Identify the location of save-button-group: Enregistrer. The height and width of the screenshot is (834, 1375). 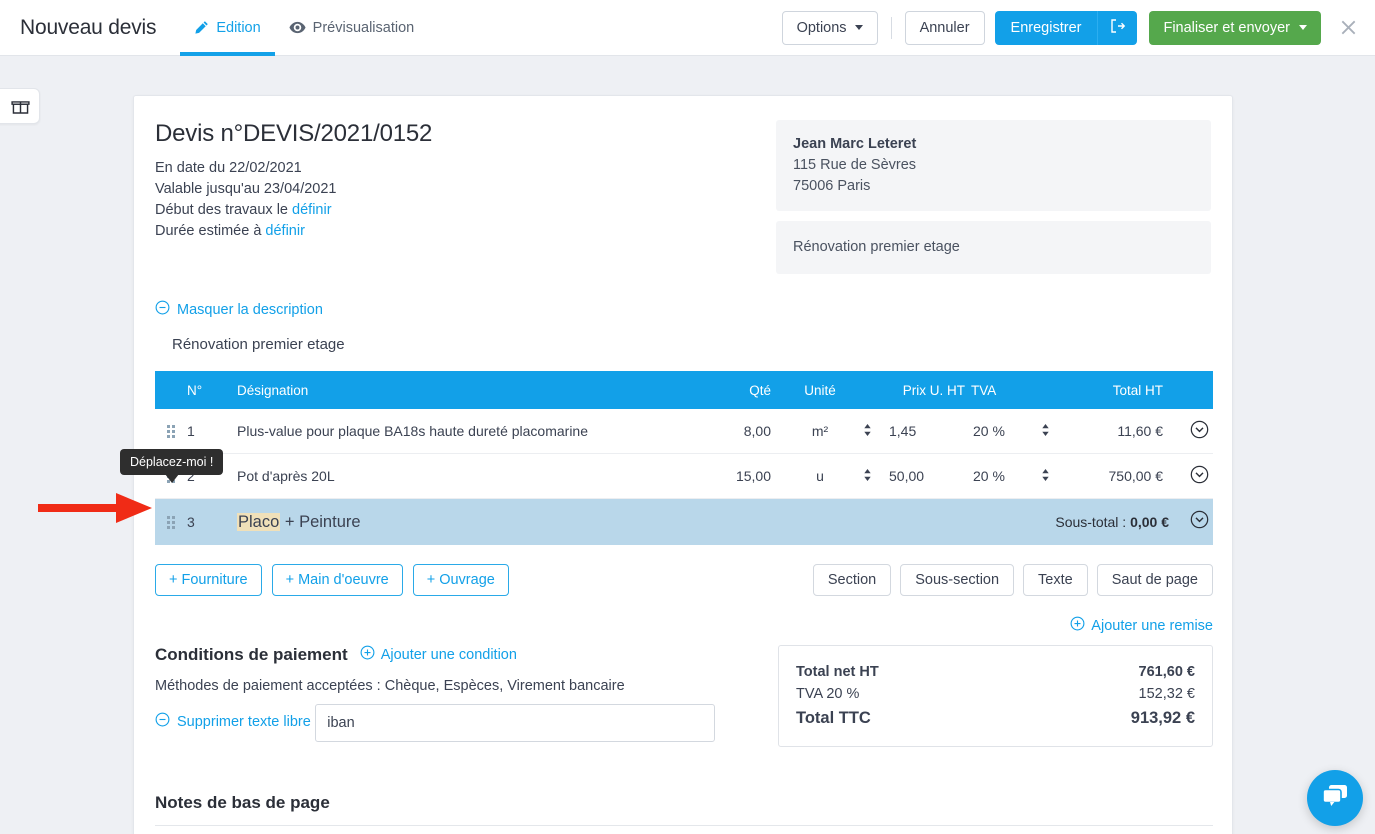
(1066, 27).